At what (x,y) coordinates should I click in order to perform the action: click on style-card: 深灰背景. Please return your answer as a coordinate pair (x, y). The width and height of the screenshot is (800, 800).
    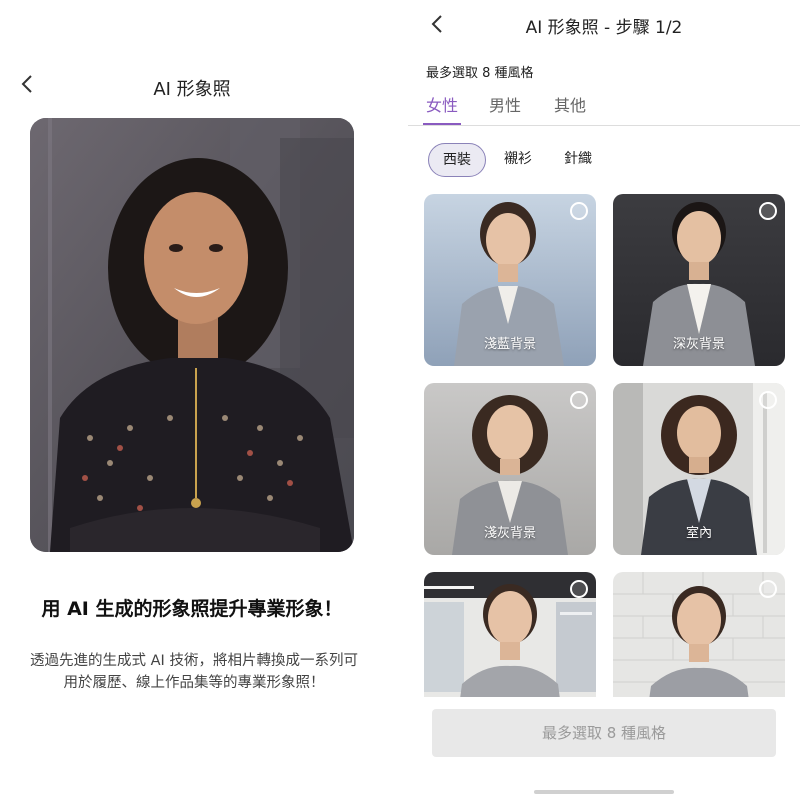
    Looking at the image, I should click on (699, 280).